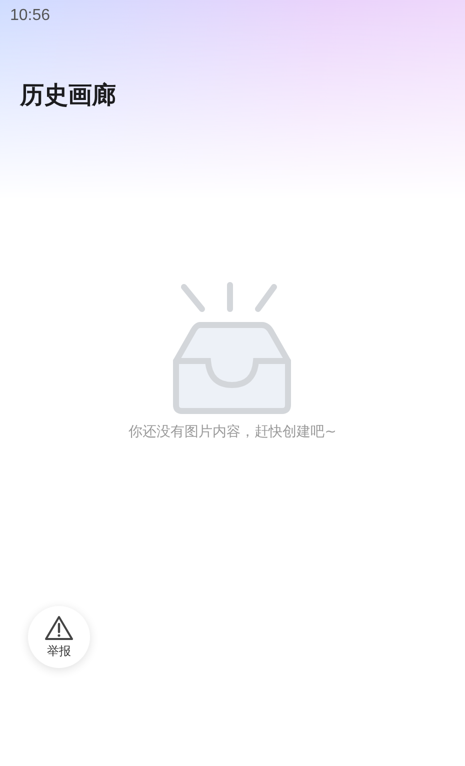 This screenshot has height=766, width=465. I want to click on warning-icon, so click(59, 627).